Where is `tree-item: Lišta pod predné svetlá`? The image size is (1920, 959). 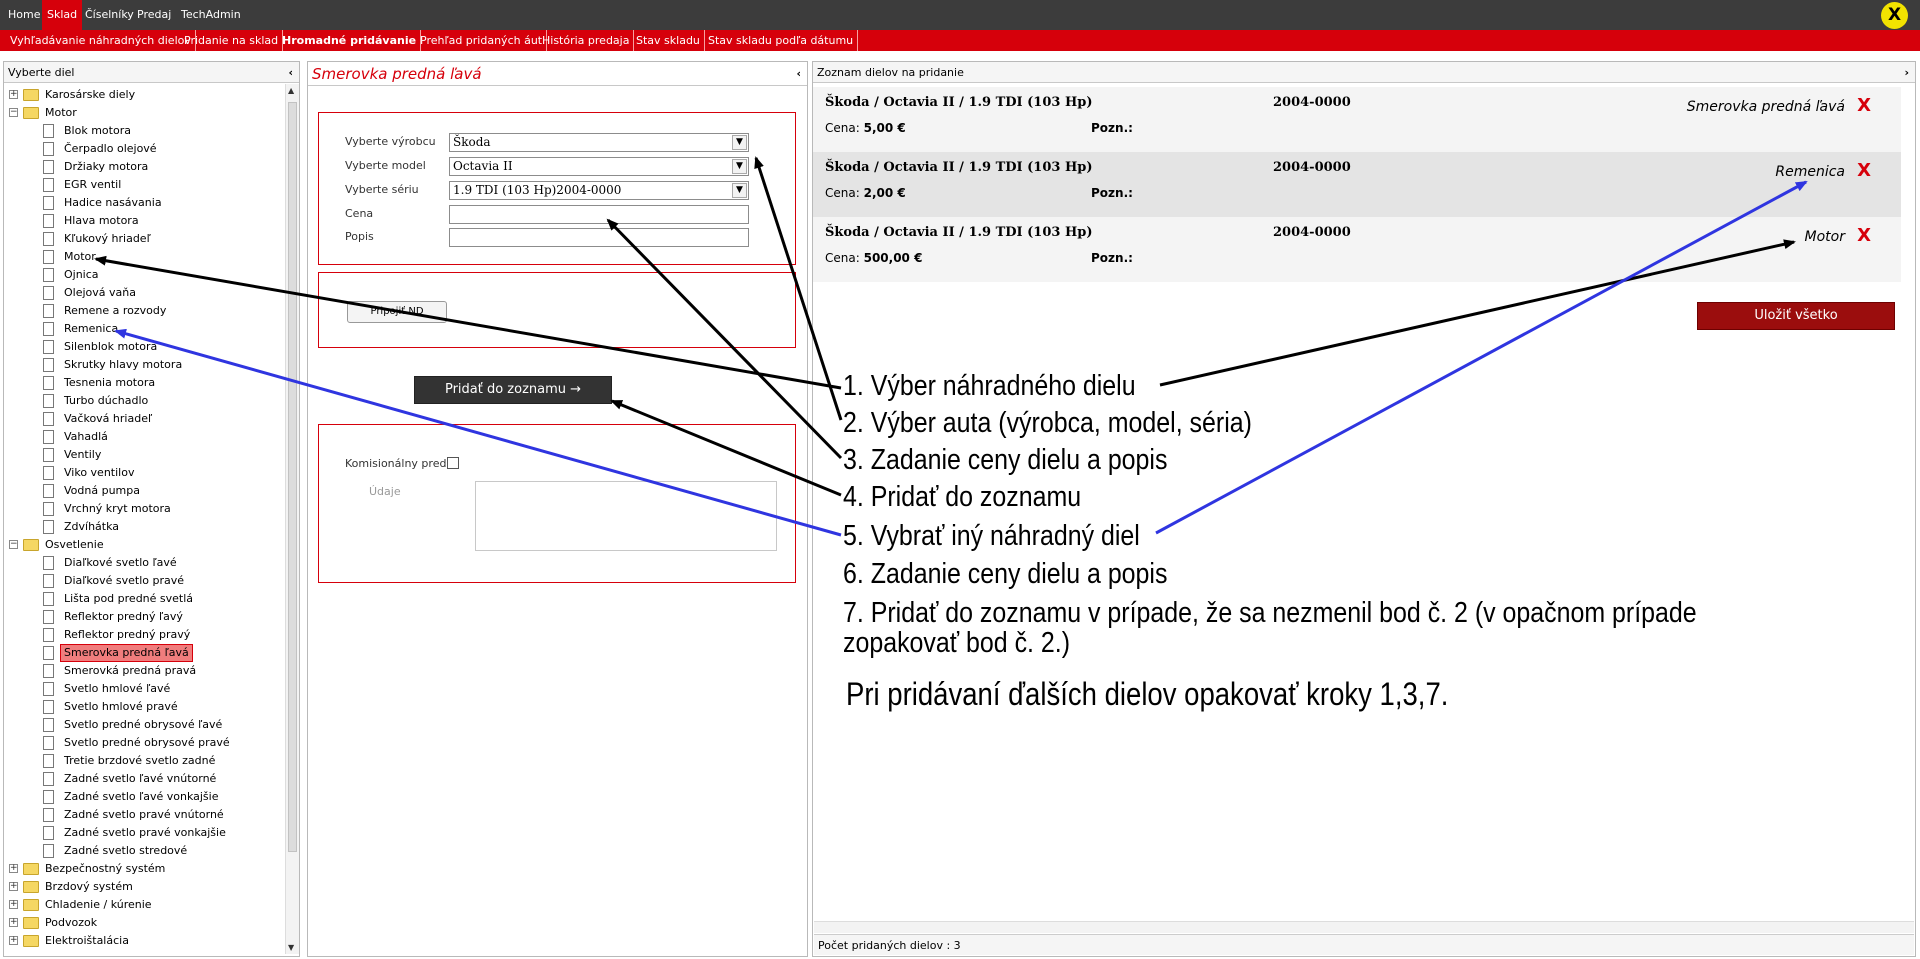
tree-item: Lišta pod predné svetlá is located at coordinates (139, 599).